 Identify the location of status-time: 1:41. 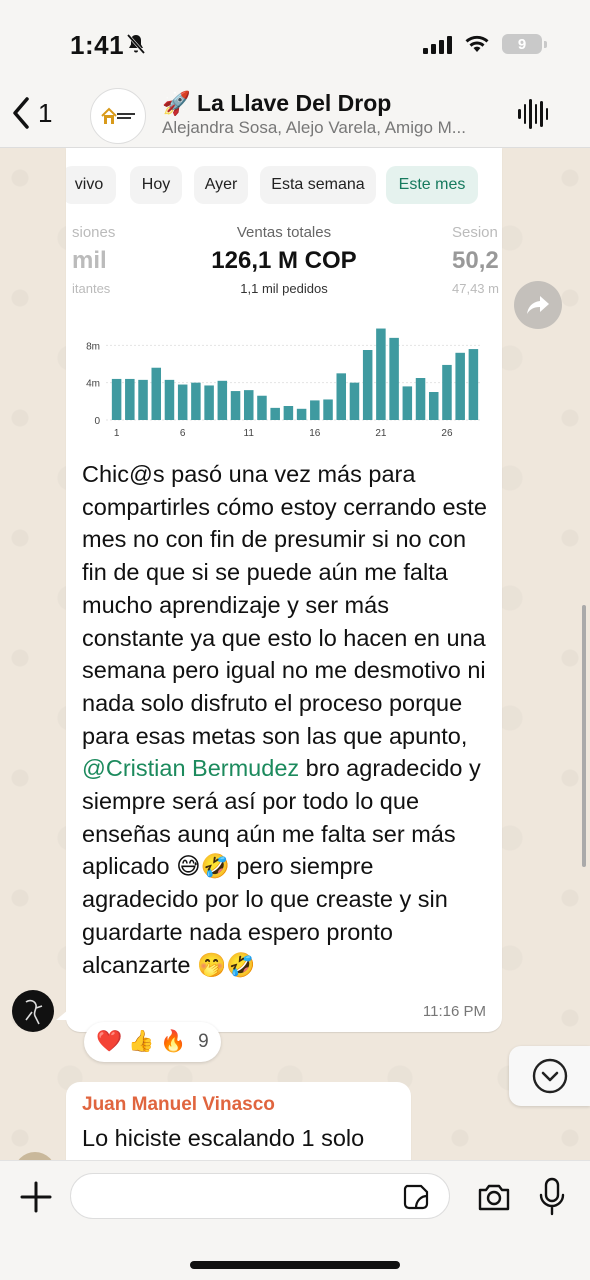
(97, 45).